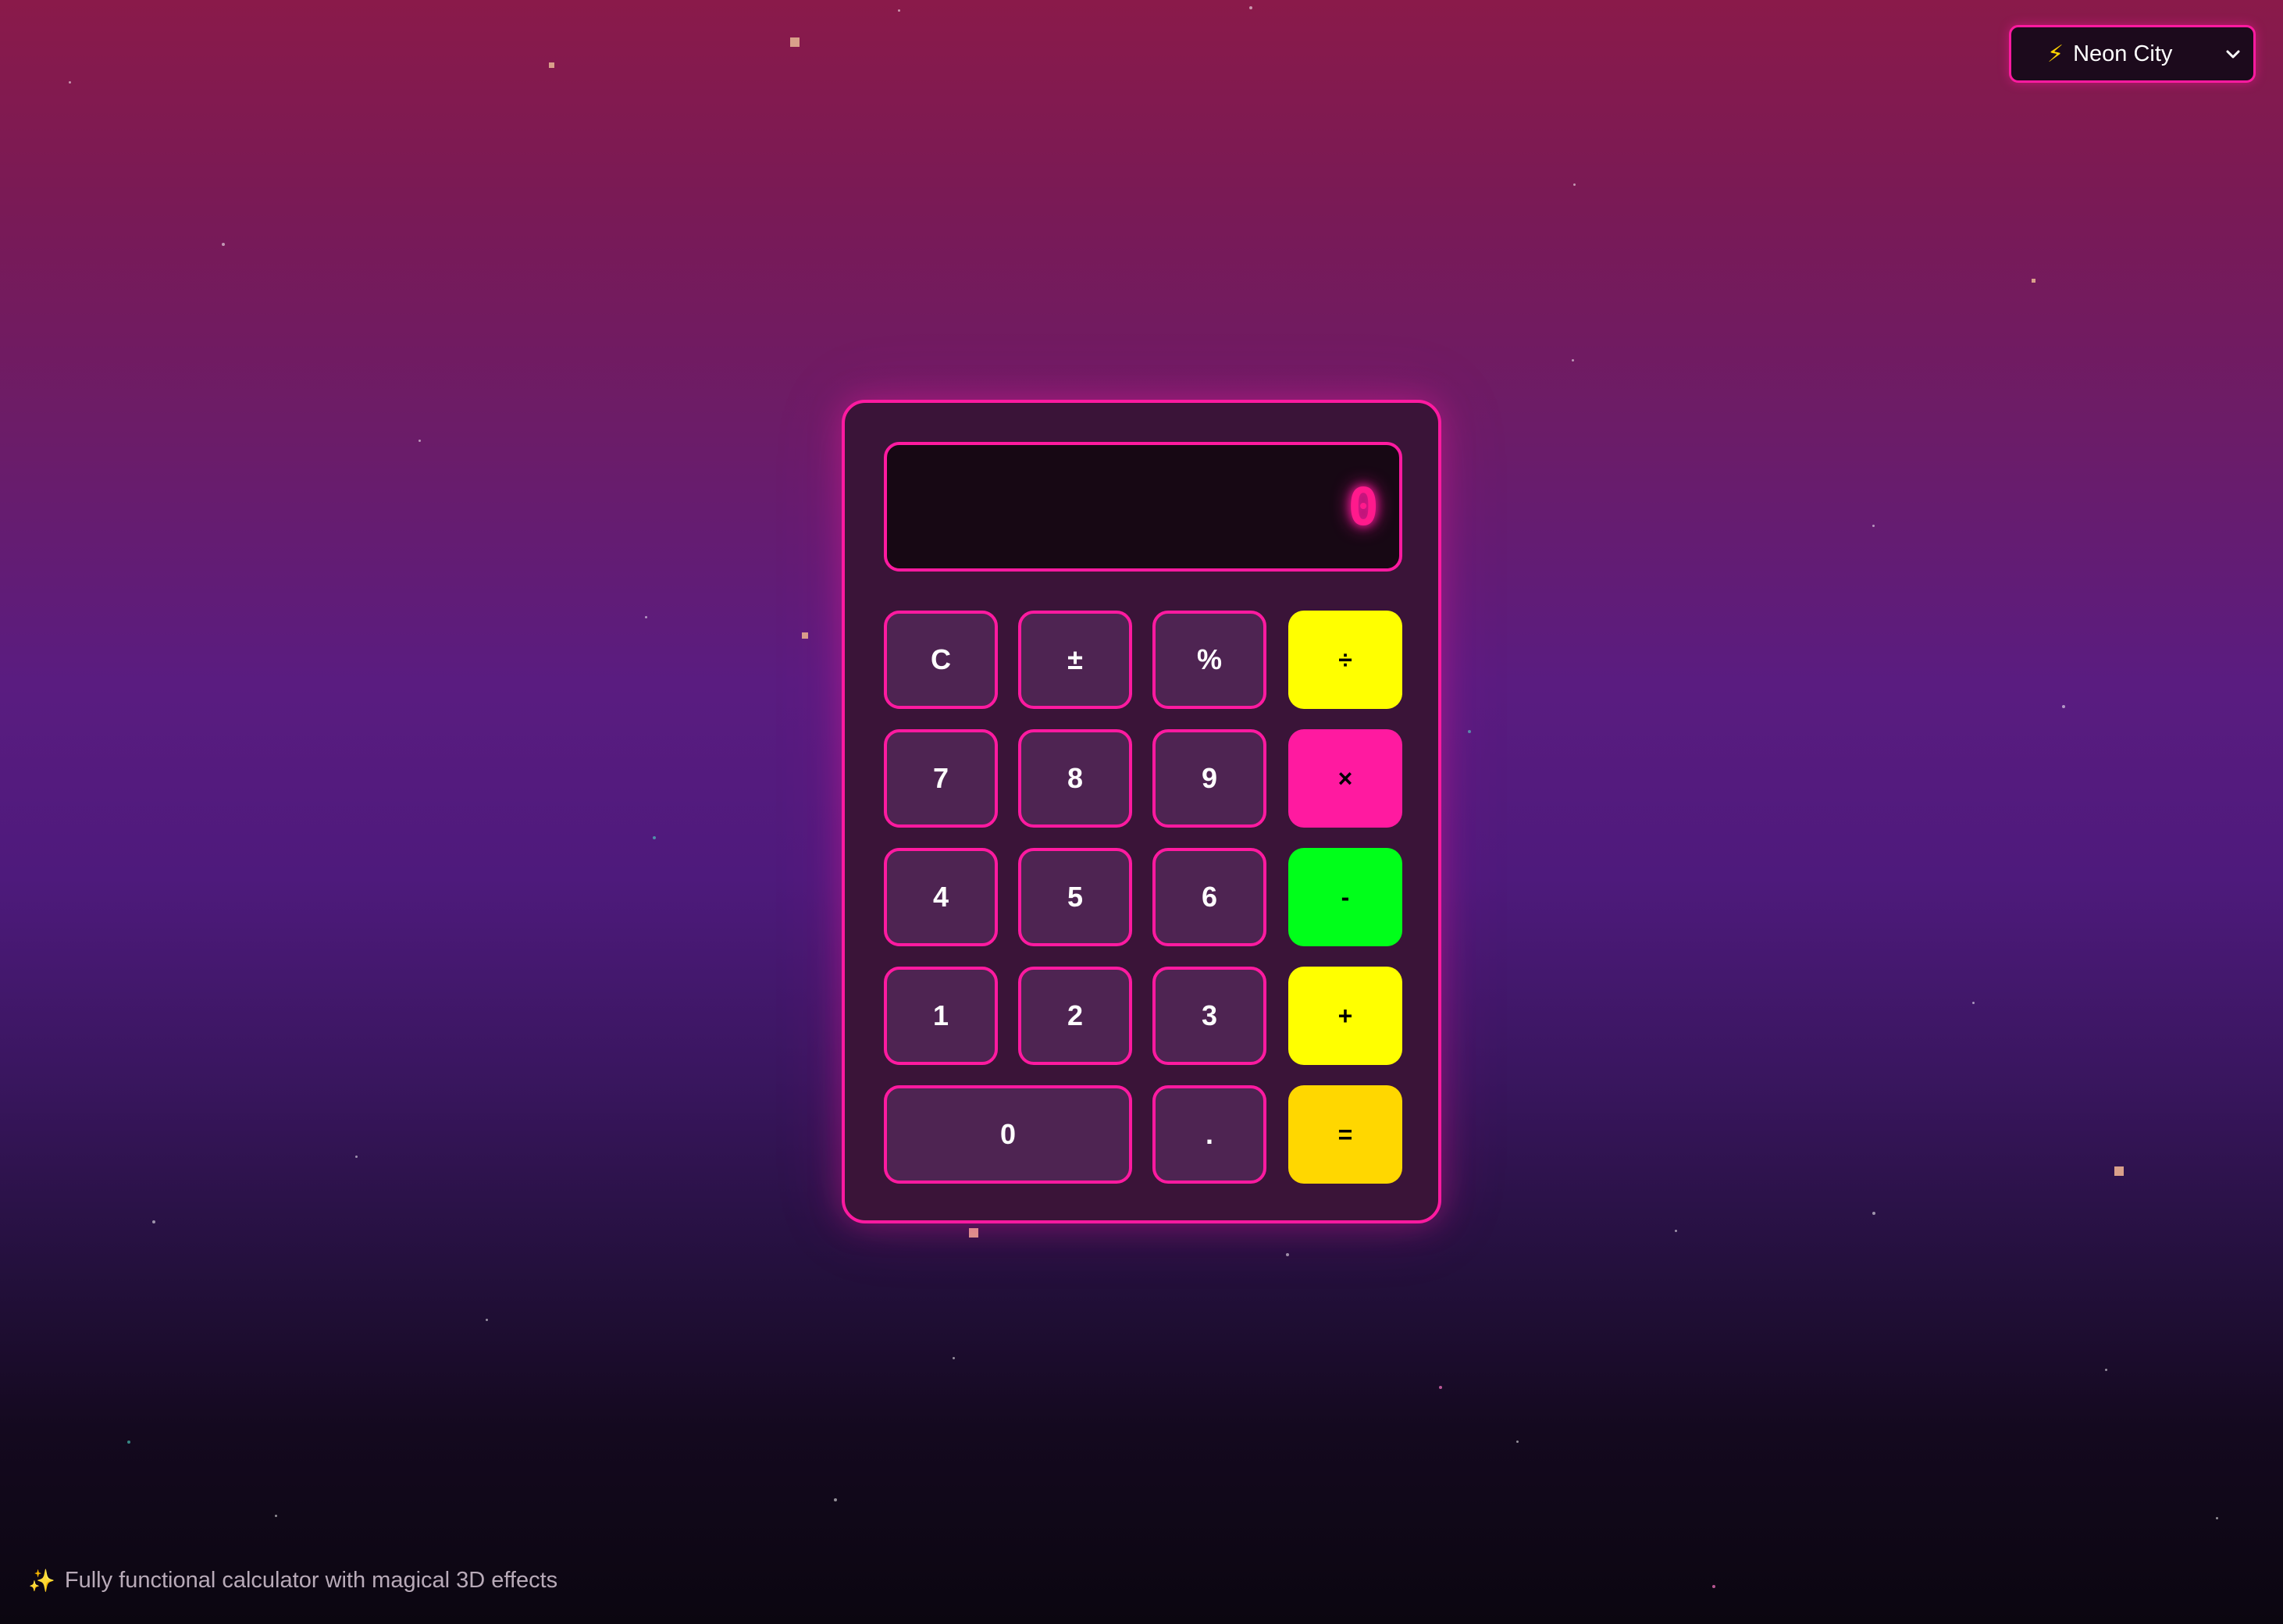  Describe the element at coordinates (1345, 897) in the screenshot. I see `subtract-button: -` at that location.